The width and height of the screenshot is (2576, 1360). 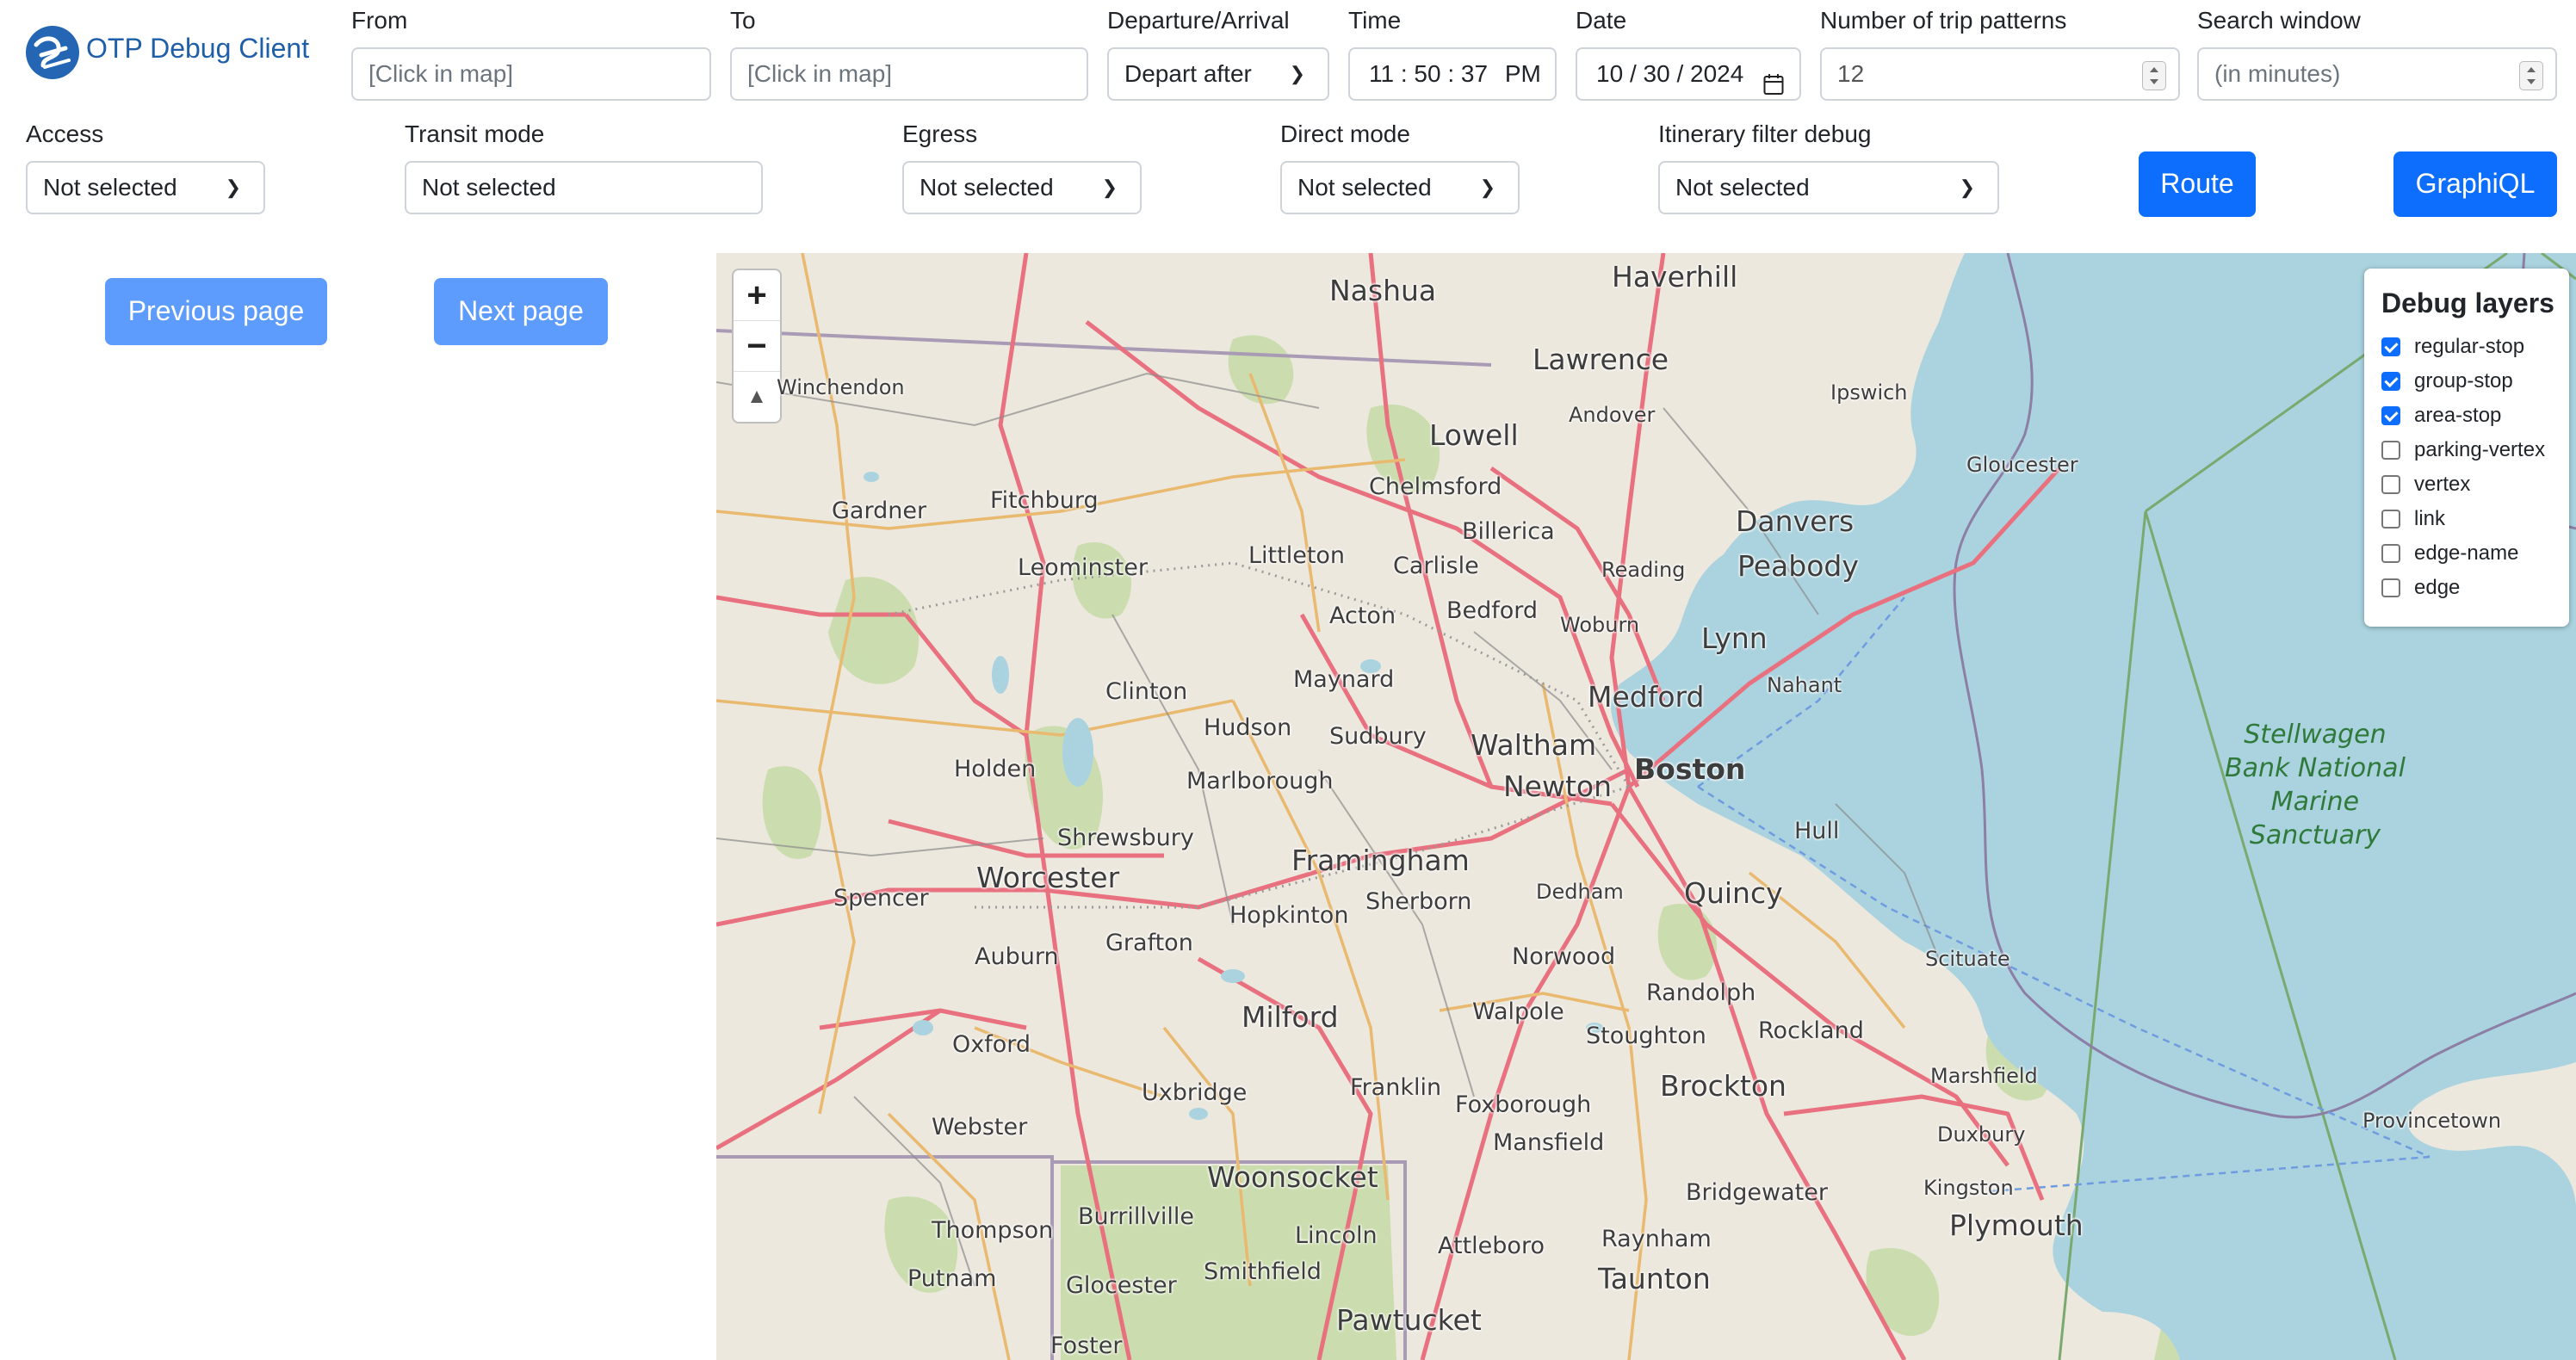 I want to click on egress-select: Not selected ❯, so click(x=1022, y=188).